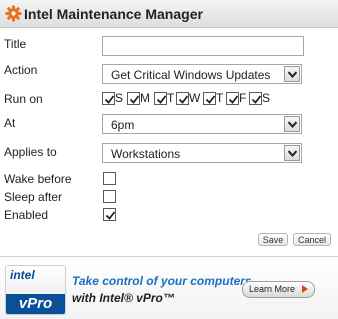 The height and width of the screenshot is (319, 338). Describe the element at coordinates (123, 298) in the screenshot. I see `banner-subline: with Intel® vPro™` at that location.